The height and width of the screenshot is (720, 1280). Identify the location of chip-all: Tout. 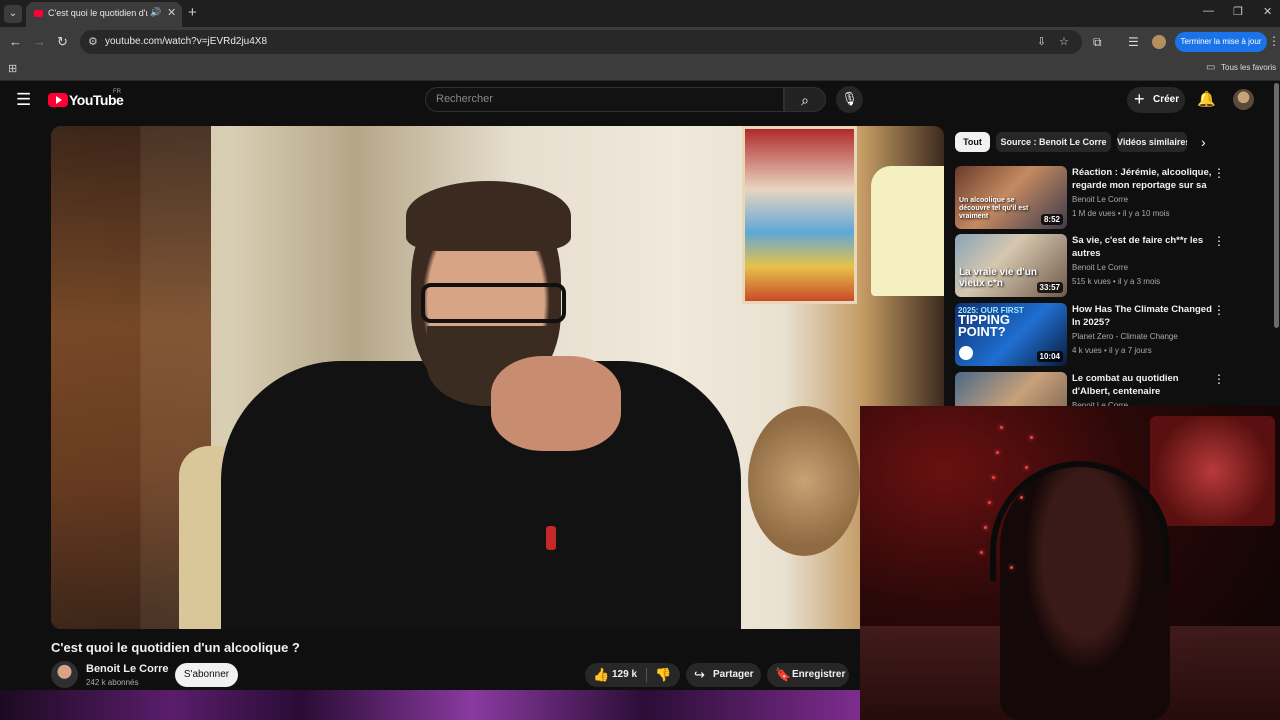
(972, 142).